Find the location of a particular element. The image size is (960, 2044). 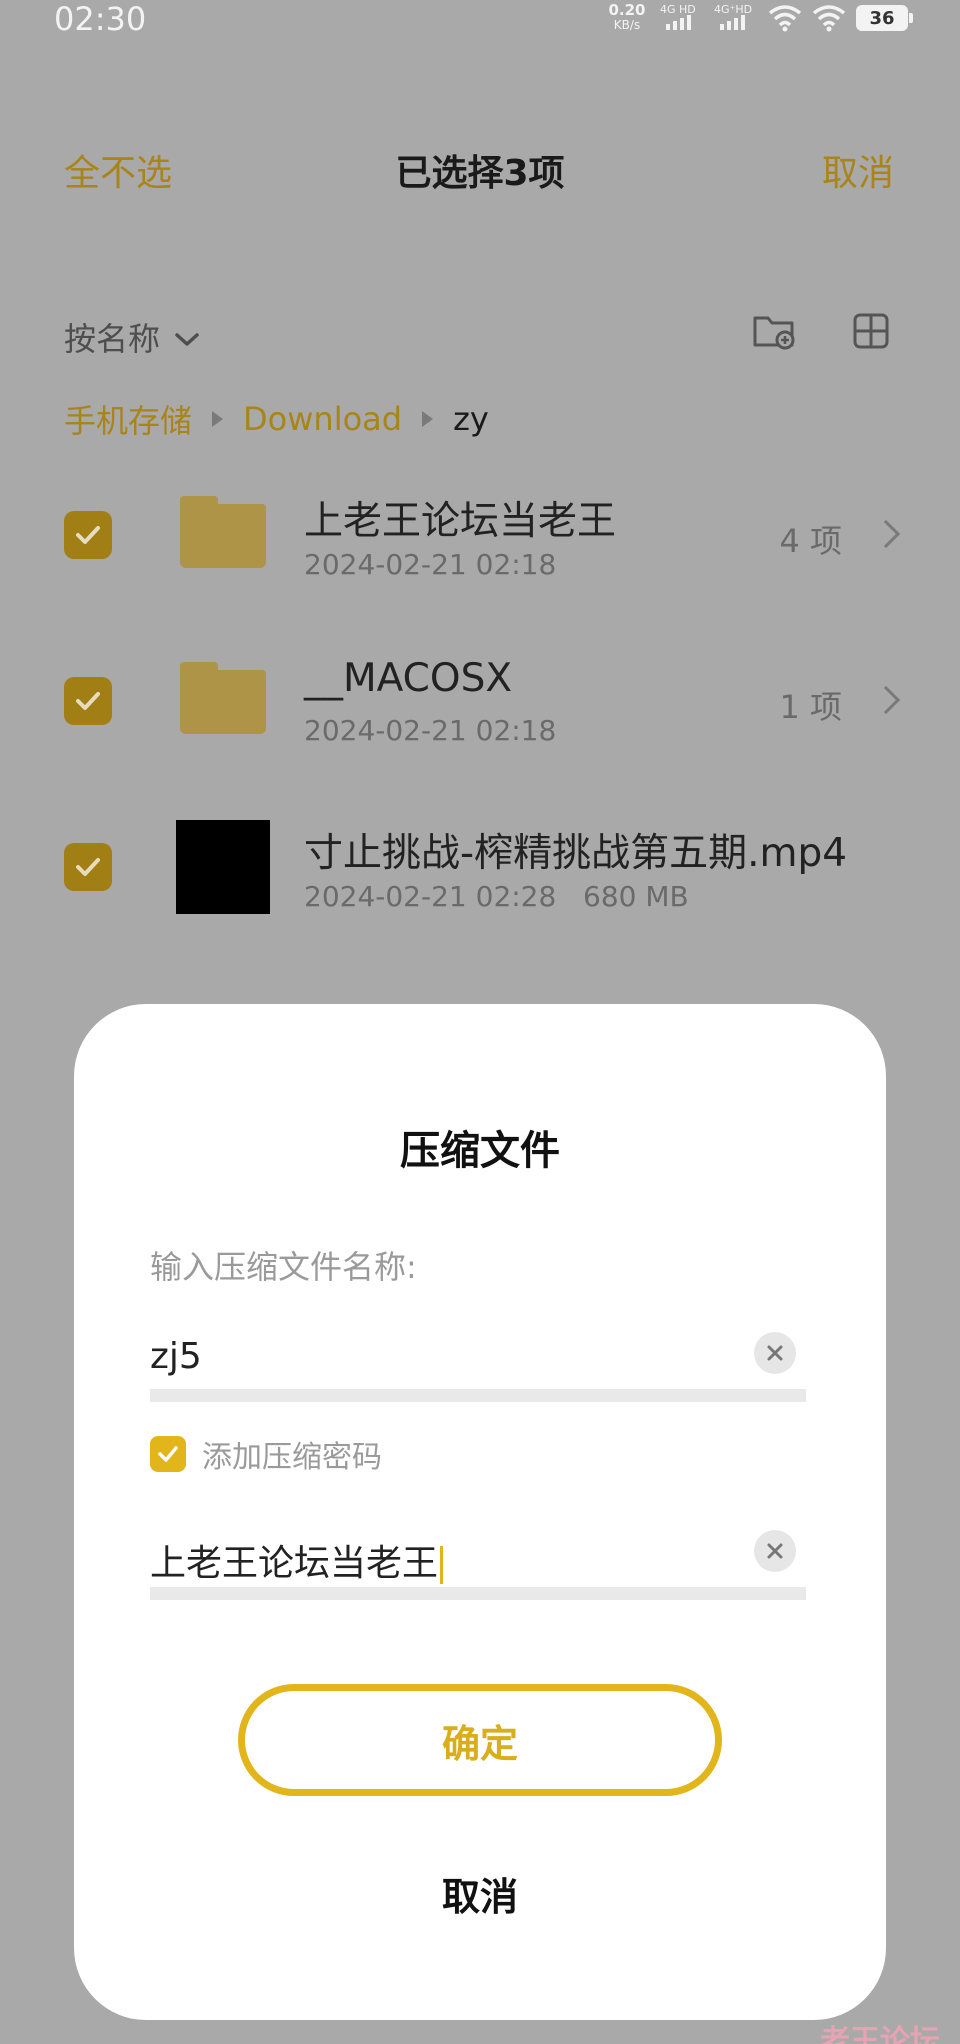

clear-password-button is located at coordinates (775, 1551).